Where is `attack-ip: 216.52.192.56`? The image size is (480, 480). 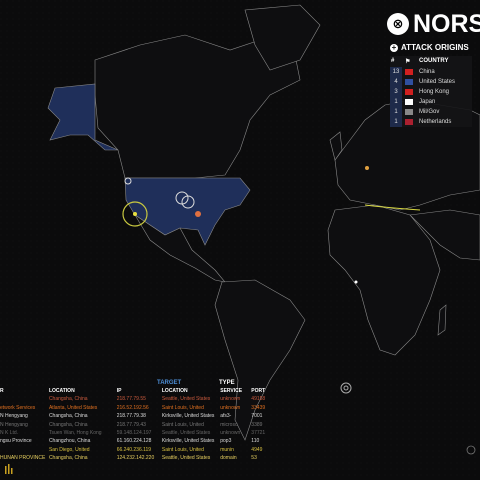
attack-ip: 216.52.192.56 is located at coordinates (132, 407).